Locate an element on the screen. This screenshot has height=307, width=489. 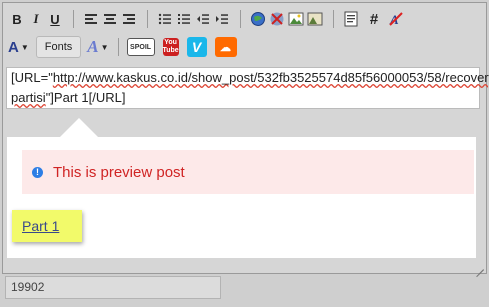
editor-suffix: "]Part 1[/URL] is located at coordinates (85, 97).